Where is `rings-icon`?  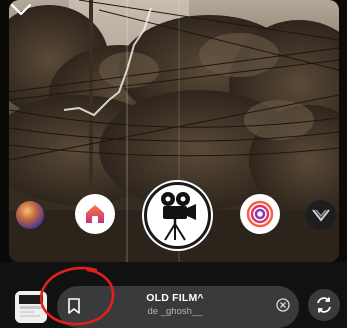 rings-icon is located at coordinates (260, 214).